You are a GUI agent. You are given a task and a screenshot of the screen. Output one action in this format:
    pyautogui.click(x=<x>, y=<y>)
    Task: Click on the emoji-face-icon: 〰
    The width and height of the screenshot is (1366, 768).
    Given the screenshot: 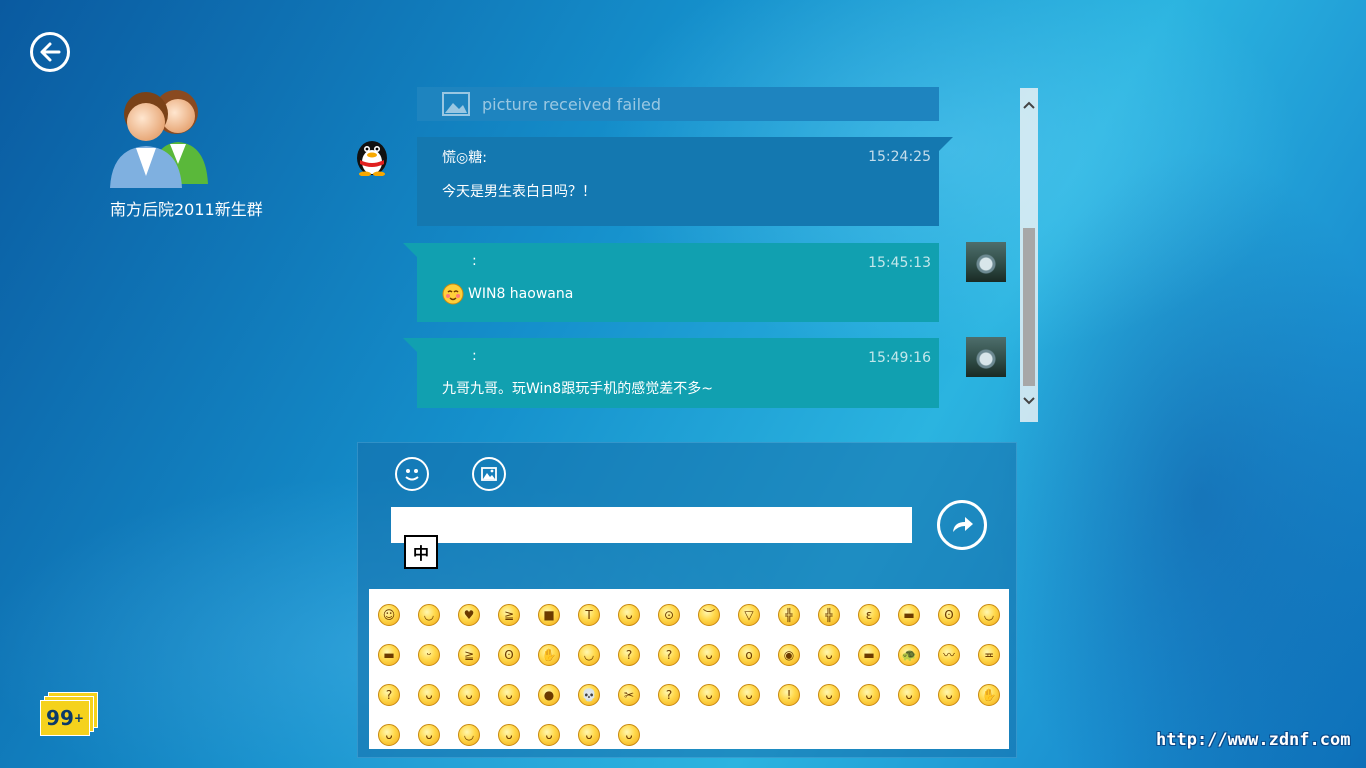 What is the action you would take?
    pyautogui.click(x=949, y=655)
    